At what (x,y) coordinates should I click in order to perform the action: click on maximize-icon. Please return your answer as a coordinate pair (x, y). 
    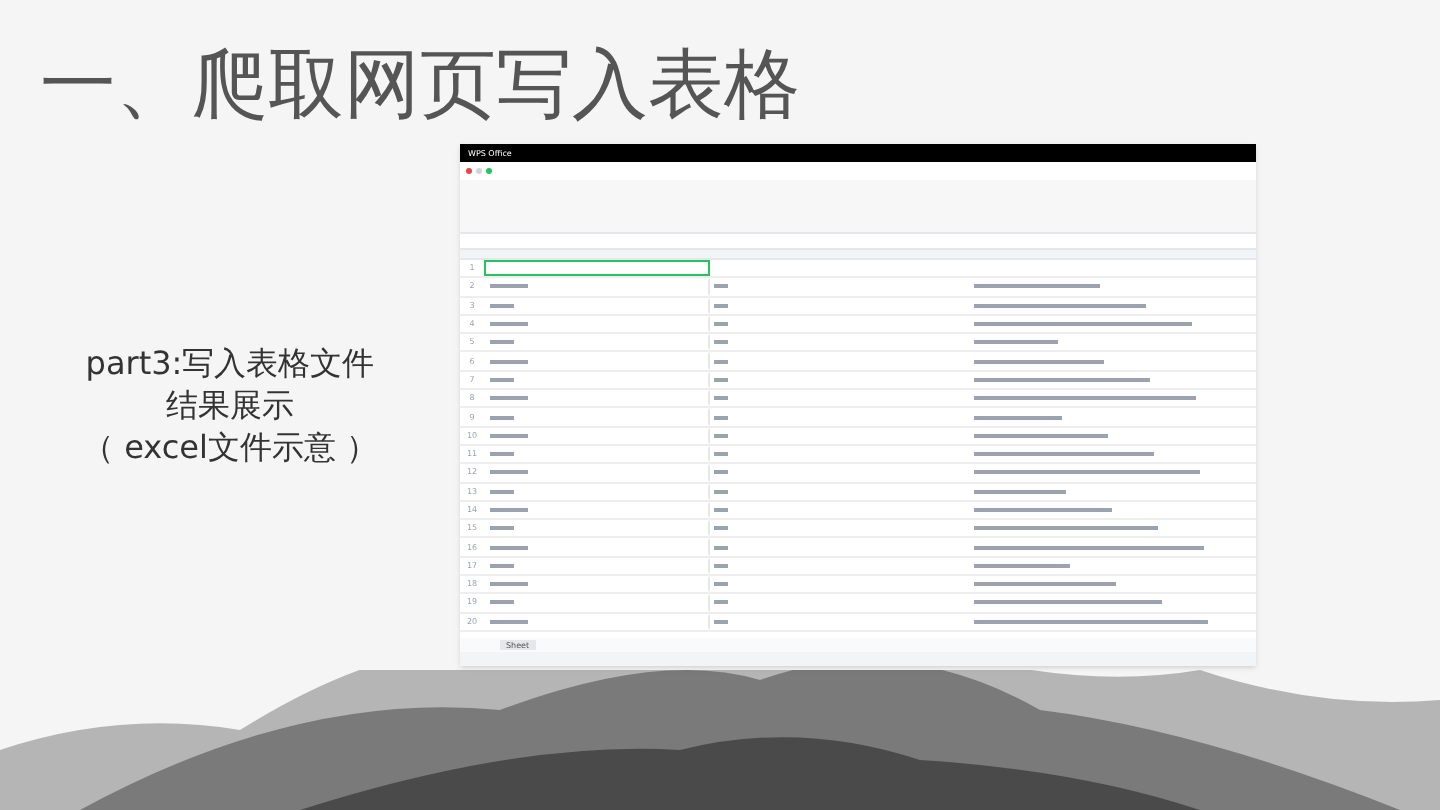
    Looking at the image, I should click on (489, 171).